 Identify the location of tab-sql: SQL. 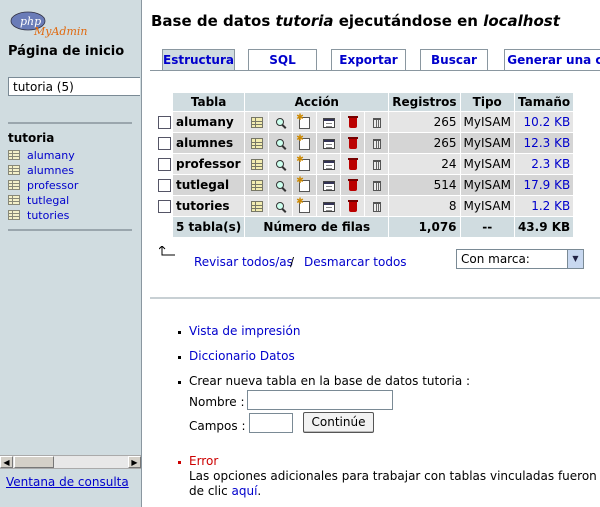
(282, 59).